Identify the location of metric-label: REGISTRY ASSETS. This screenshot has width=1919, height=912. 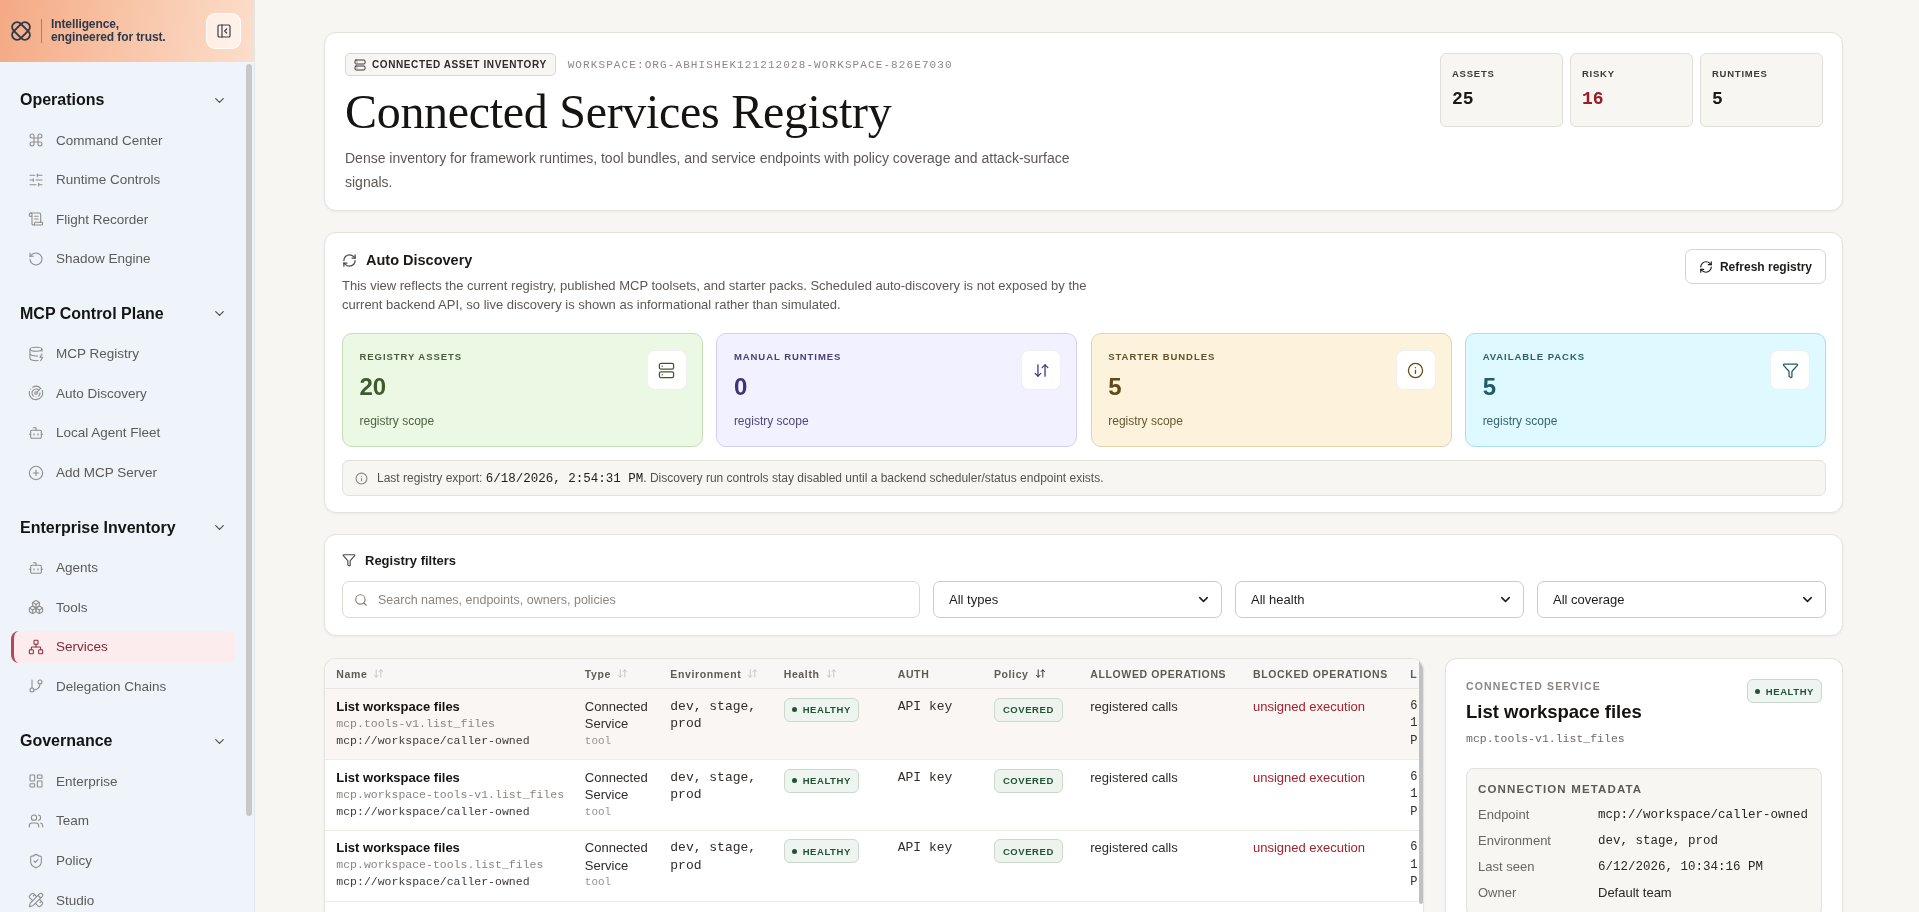
(411, 356).